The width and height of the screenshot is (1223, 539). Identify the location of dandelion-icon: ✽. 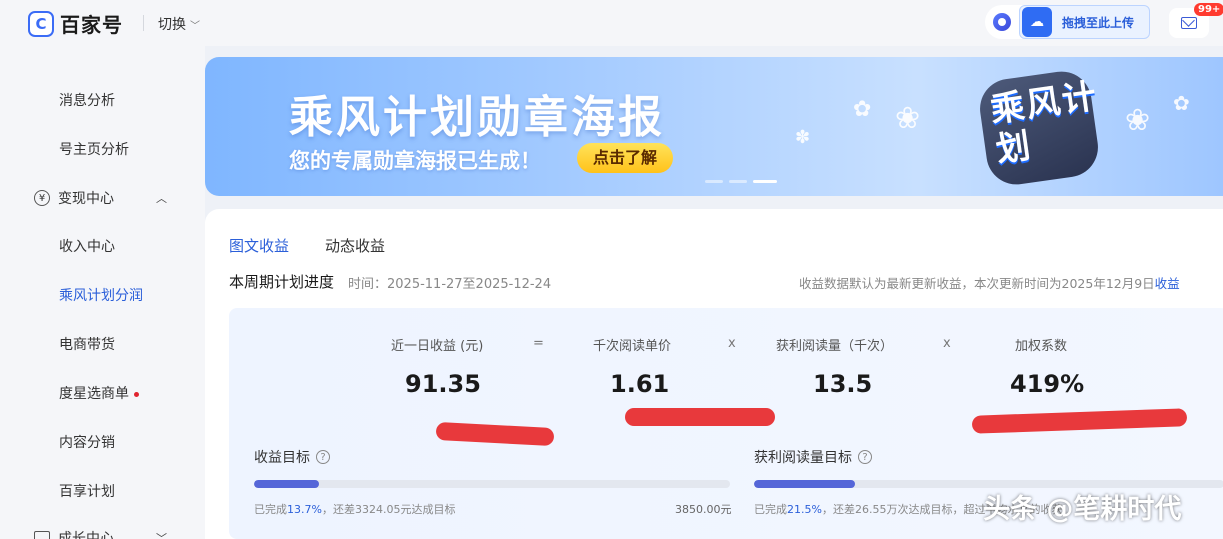
(803, 137).